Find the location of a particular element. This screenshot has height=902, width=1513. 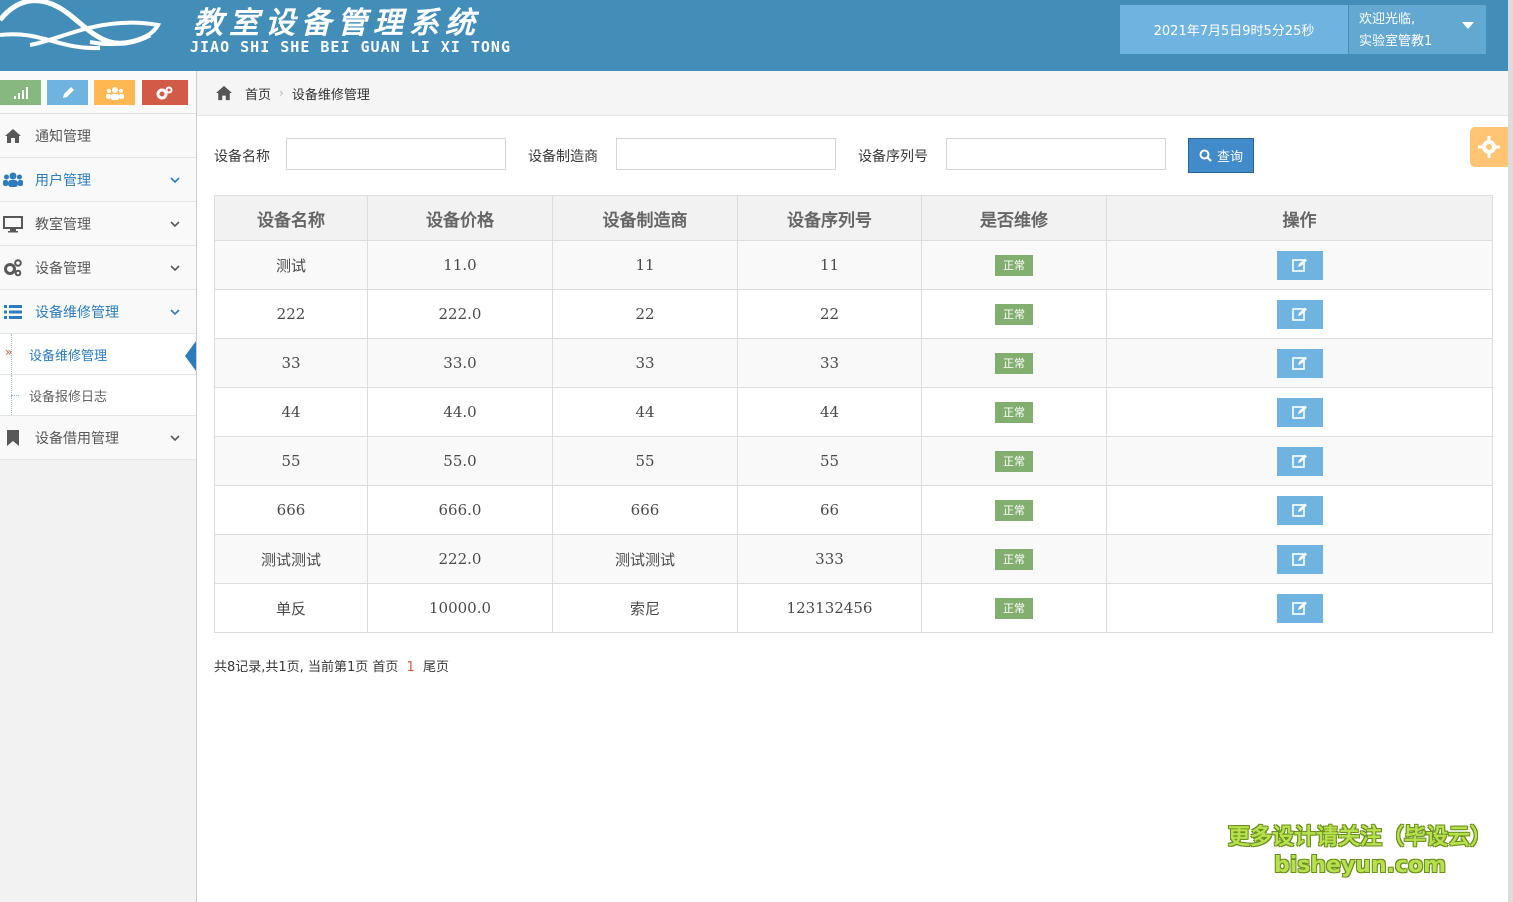

cell-name: 测试测试 is located at coordinates (291, 559).